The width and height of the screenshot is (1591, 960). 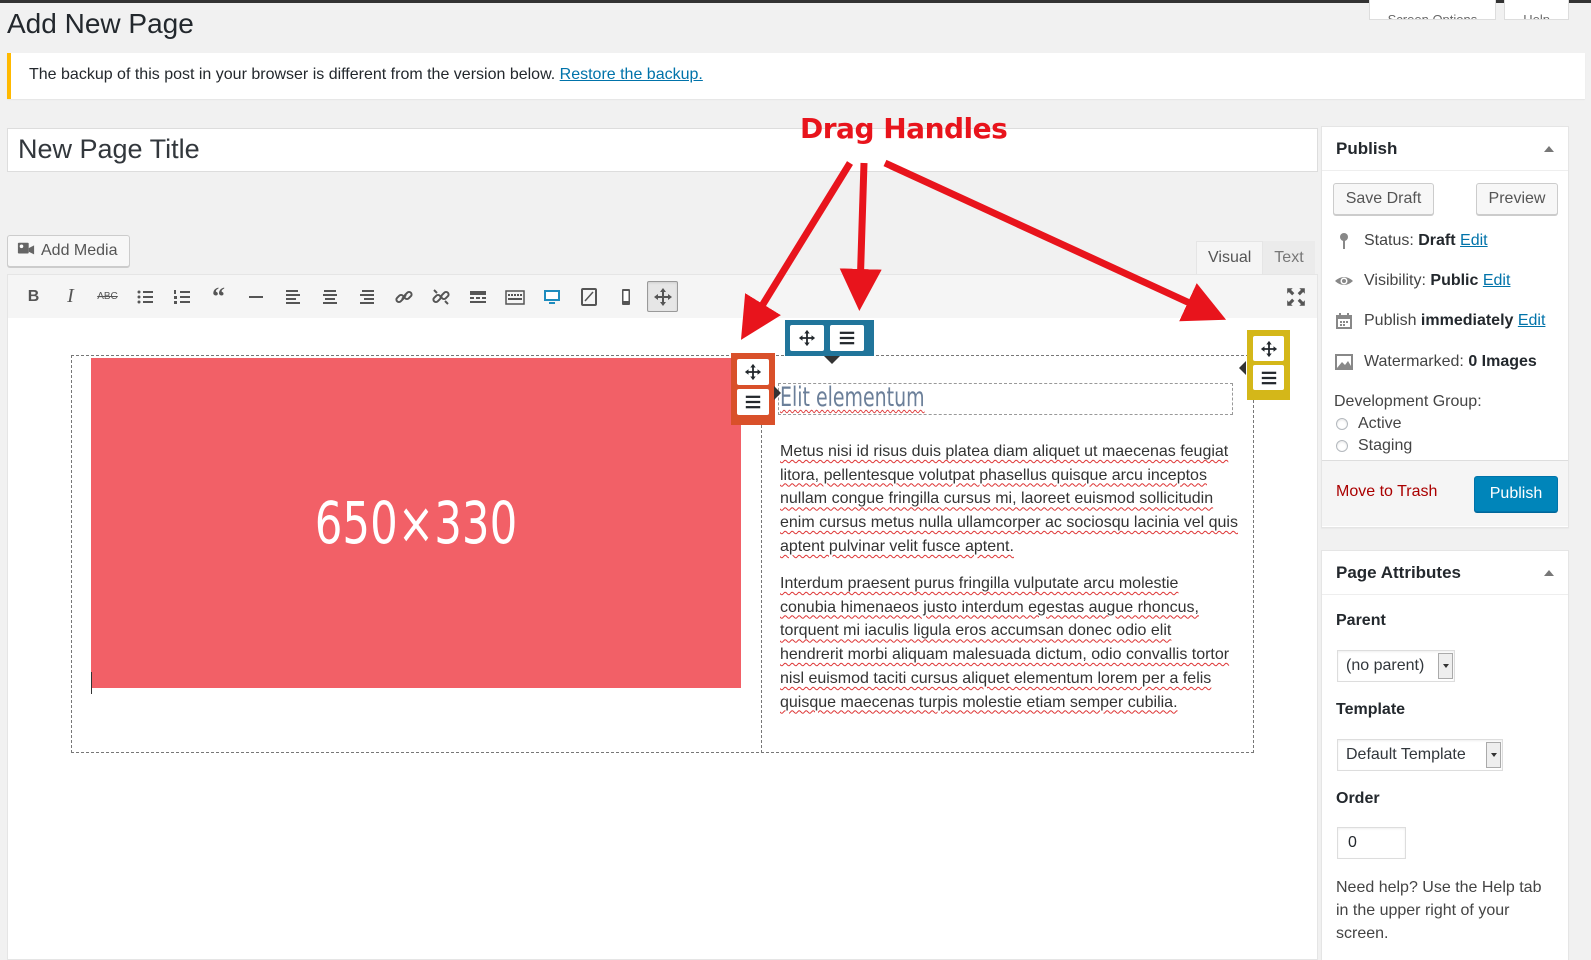 I want to click on template-label: Template, so click(x=1371, y=709).